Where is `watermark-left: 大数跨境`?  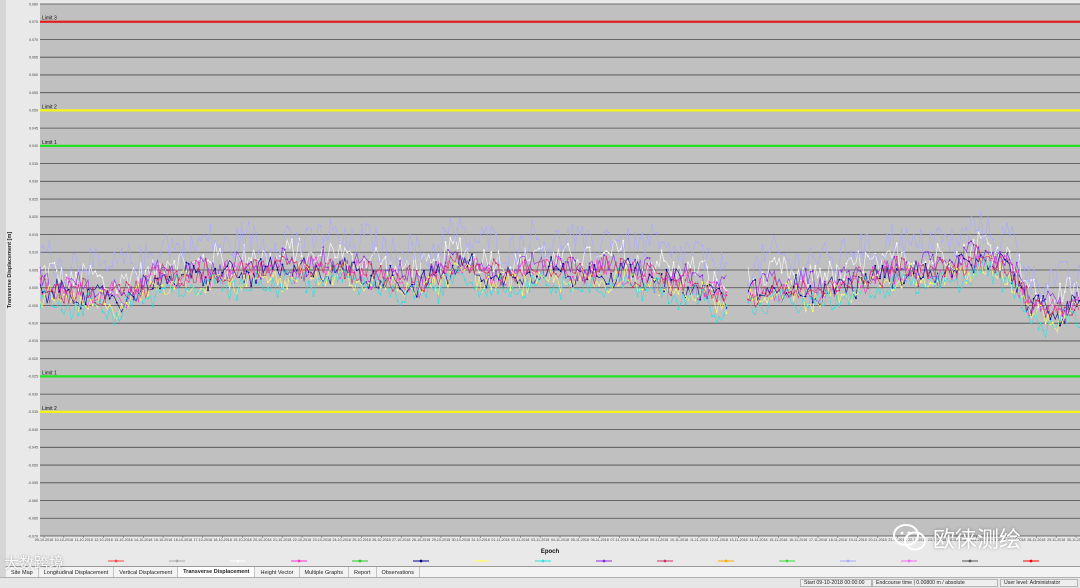
watermark-left: 大数跨境 is located at coordinates (34, 562).